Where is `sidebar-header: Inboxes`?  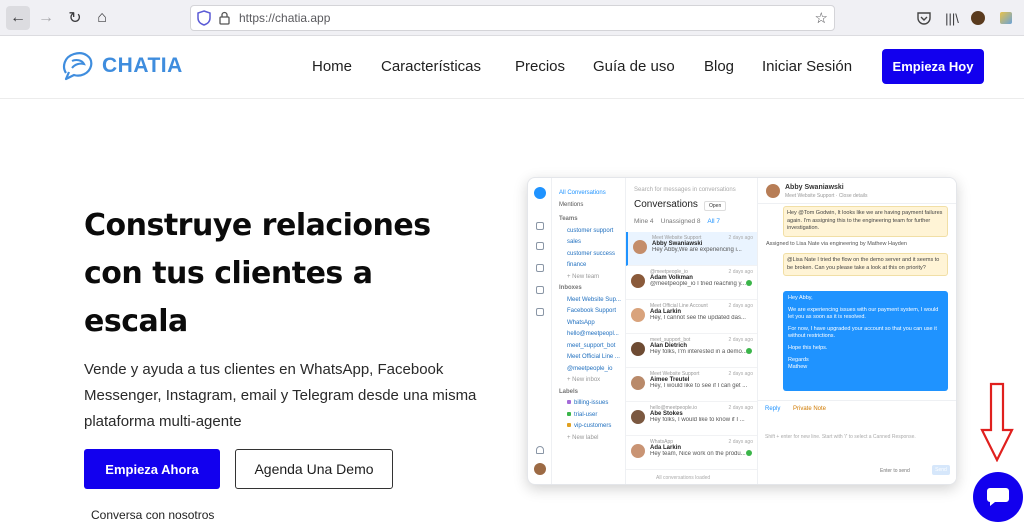 sidebar-header: Inboxes is located at coordinates (570, 288).